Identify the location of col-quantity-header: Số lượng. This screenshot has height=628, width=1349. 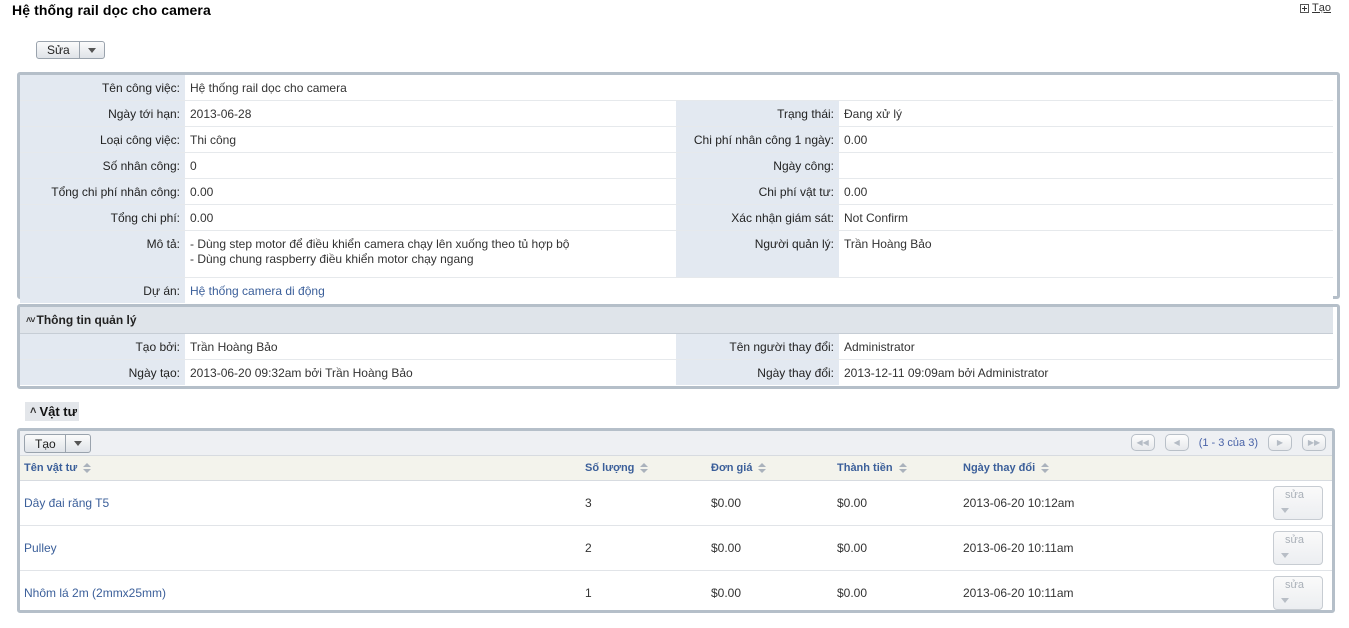
(617, 468).